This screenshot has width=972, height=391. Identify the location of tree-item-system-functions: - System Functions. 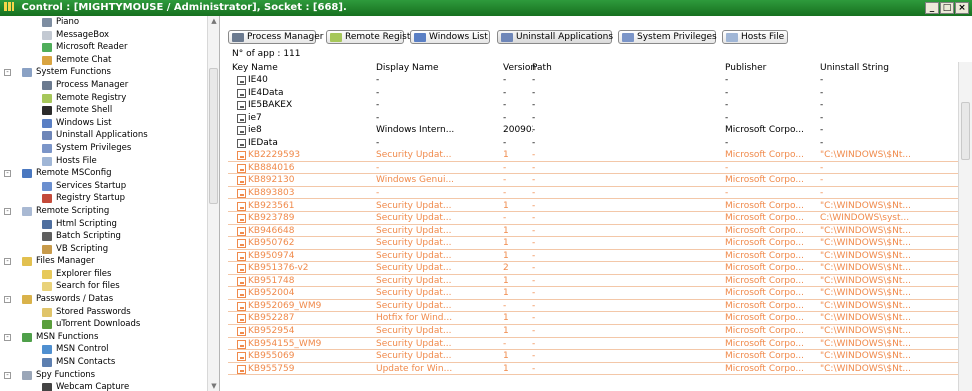
(103, 72).